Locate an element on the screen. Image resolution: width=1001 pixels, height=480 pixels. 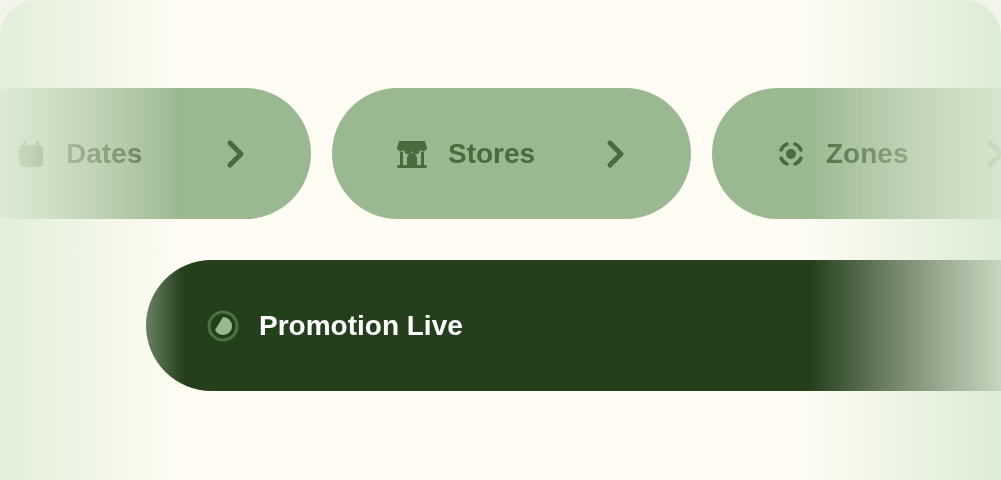
store-icon is located at coordinates (412, 153).